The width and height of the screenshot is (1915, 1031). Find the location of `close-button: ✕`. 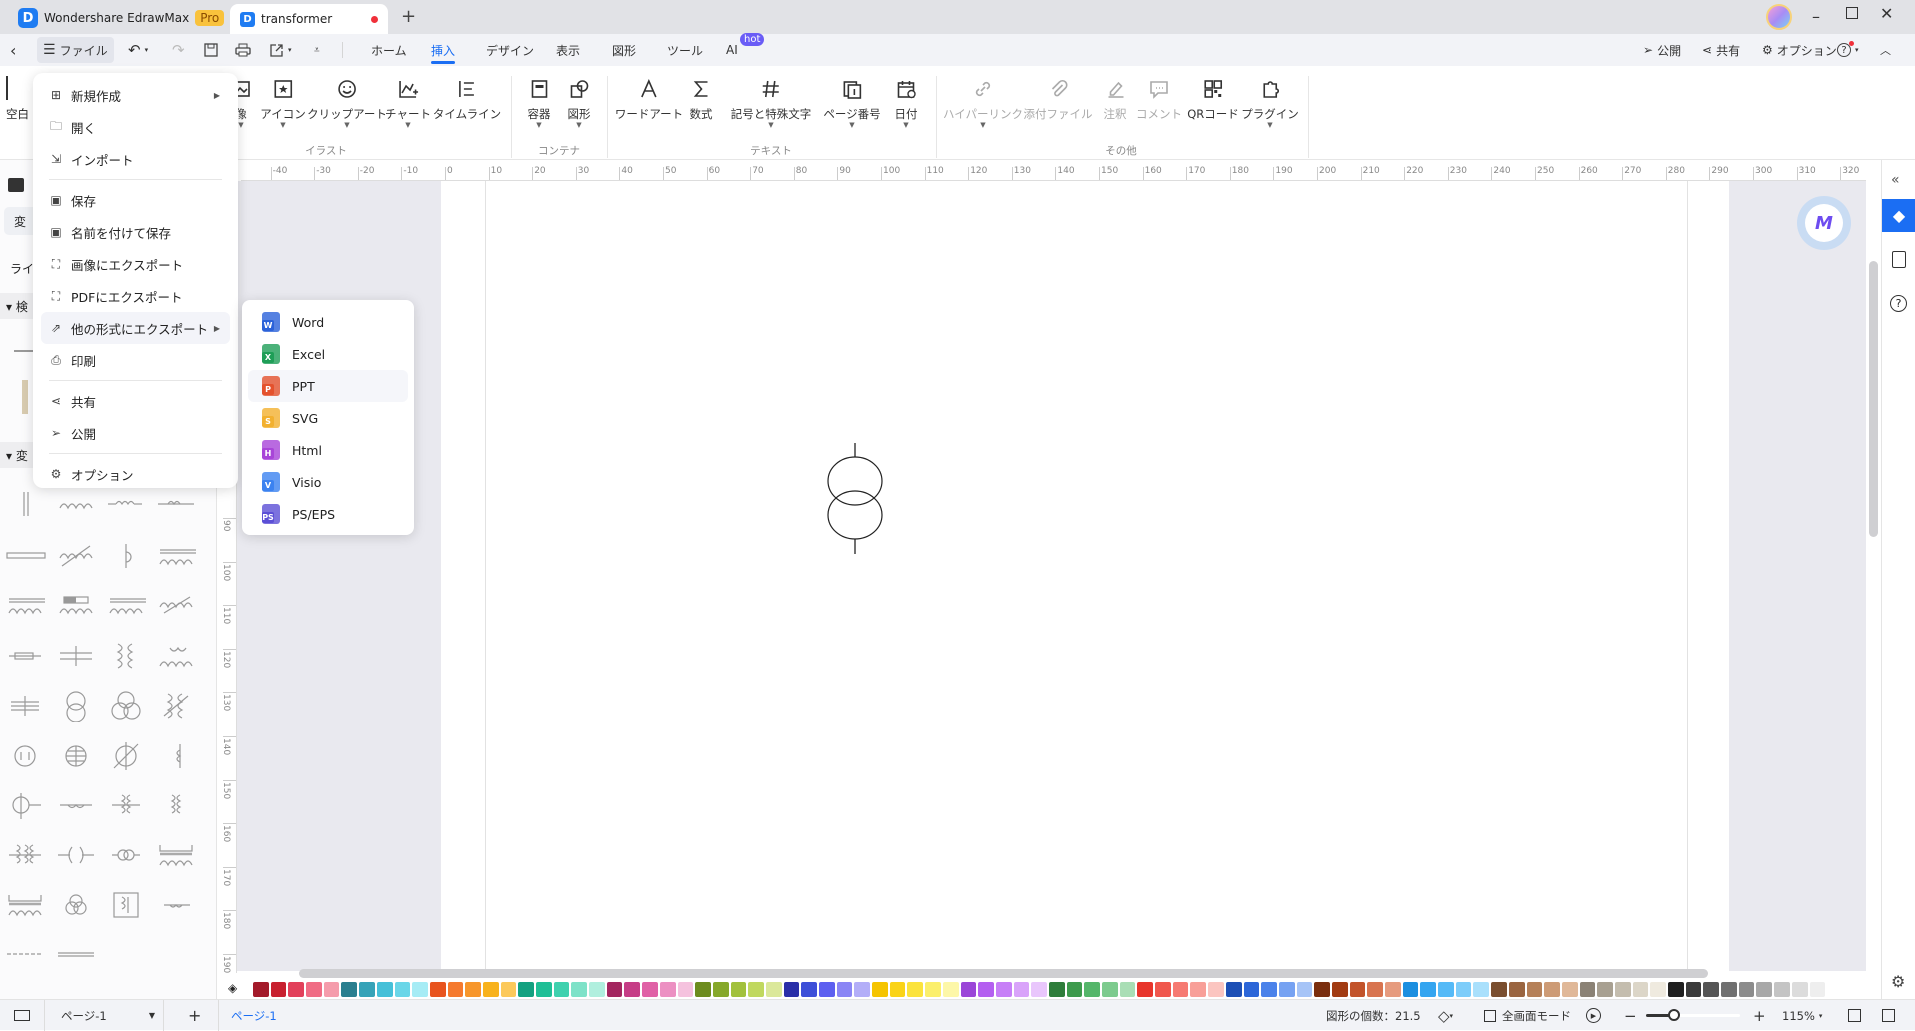

close-button: ✕ is located at coordinates (1886, 13).